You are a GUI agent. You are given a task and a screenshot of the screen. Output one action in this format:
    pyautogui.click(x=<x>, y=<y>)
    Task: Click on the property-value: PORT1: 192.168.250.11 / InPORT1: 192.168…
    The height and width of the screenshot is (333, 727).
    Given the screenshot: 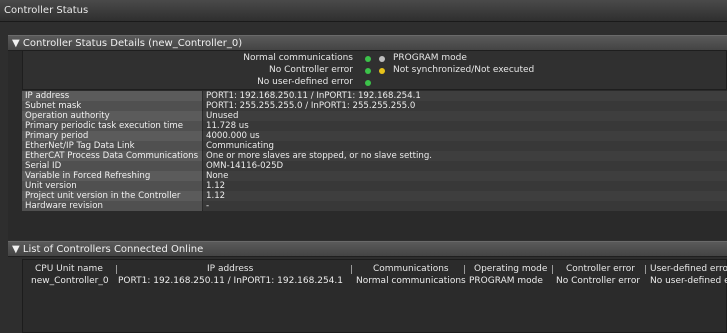 What is the action you would take?
    pyautogui.click(x=465, y=96)
    